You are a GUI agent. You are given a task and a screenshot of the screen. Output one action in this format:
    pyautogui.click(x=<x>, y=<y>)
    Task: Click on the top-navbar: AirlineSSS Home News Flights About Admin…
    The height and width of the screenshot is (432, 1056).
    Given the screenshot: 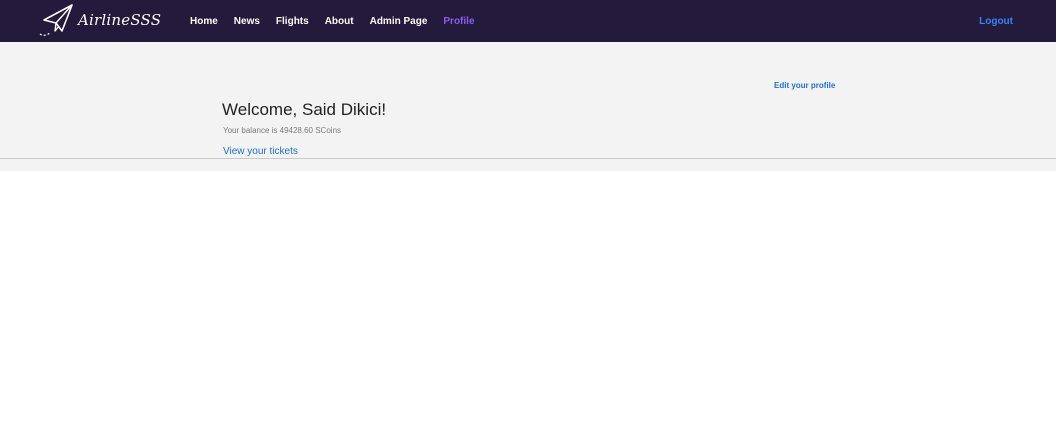 What is the action you would take?
    pyautogui.click(x=528, y=21)
    